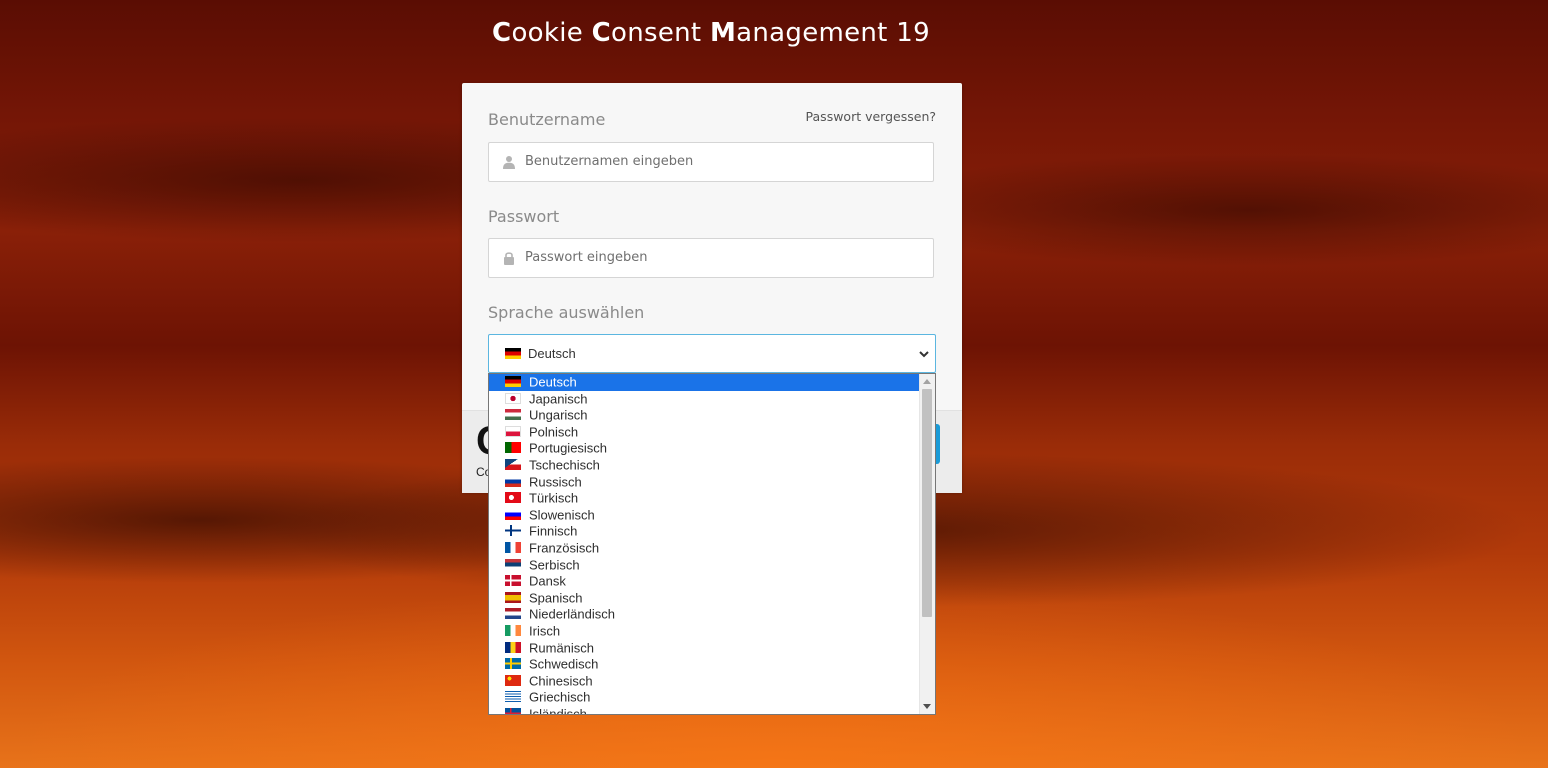 Image resolution: width=1548 pixels, height=768 pixels. Describe the element at coordinates (564, 664) in the screenshot. I see `language-option-label: Schwedisch` at that location.